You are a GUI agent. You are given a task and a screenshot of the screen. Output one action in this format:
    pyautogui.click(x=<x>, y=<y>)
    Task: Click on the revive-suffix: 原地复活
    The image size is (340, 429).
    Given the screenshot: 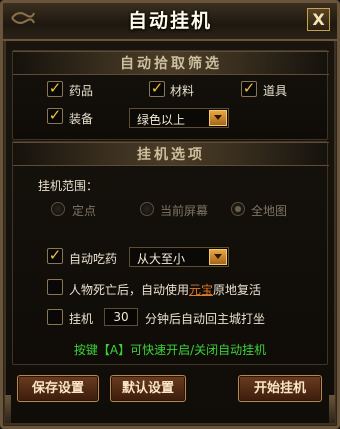 What is the action you would take?
    pyautogui.click(x=237, y=290)
    